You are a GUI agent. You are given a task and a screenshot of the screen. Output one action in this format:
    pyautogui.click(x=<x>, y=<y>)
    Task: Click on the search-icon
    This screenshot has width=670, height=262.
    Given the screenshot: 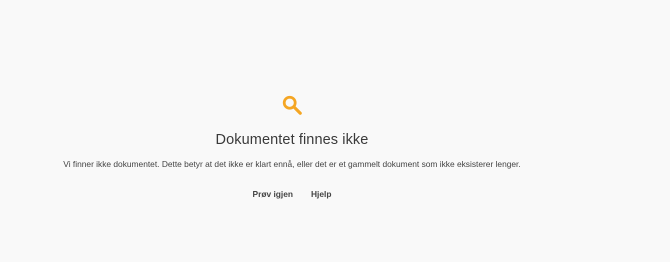 What is the action you would take?
    pyautogui.click(x=292, y=105)
    